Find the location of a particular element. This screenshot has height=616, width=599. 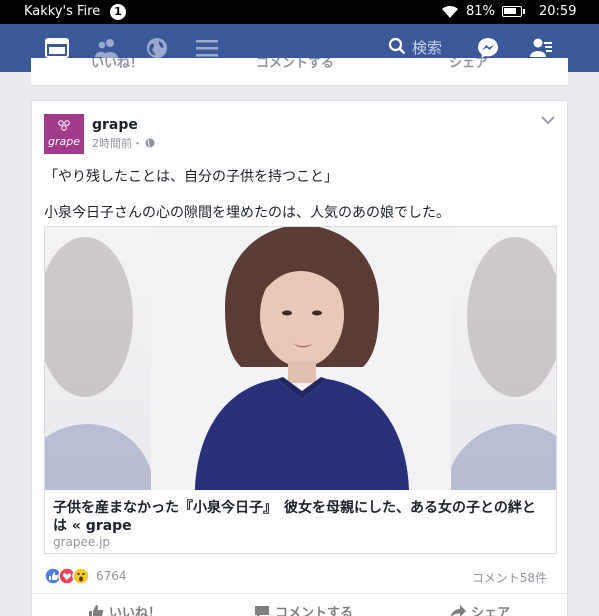

link-domain: grapee.jp is located at coordinates (82, 542).